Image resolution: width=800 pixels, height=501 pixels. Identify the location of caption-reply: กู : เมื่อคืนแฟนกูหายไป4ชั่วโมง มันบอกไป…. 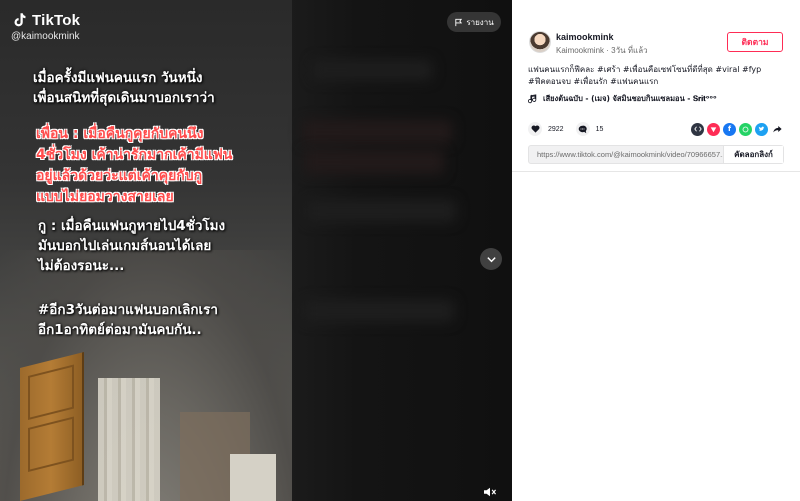
(132, 246).